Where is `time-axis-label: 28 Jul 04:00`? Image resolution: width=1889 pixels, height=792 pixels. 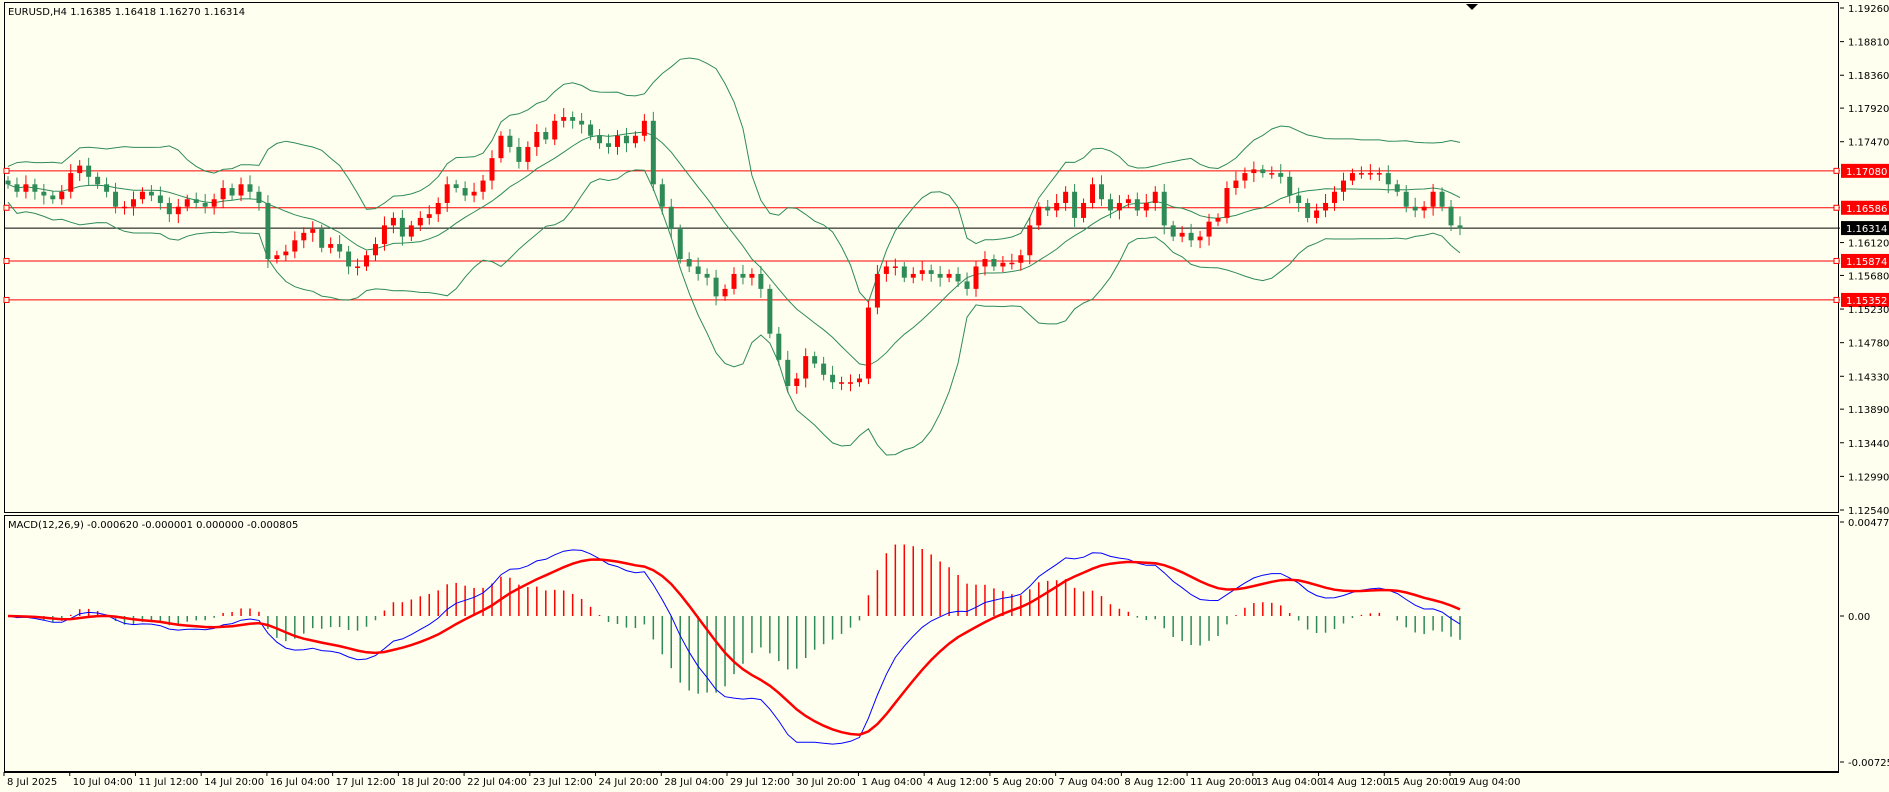
time-axis-label: 28 Jul 04:00 is located at coordinates (694, 782).